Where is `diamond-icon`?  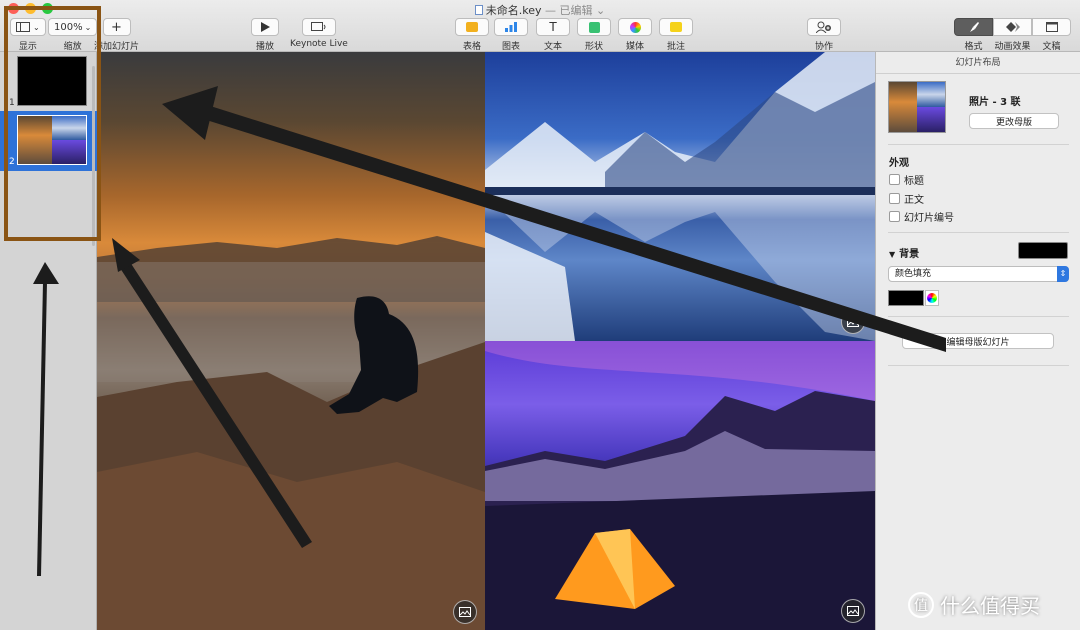
diamond-icon is located at coordinates (1012, 27).